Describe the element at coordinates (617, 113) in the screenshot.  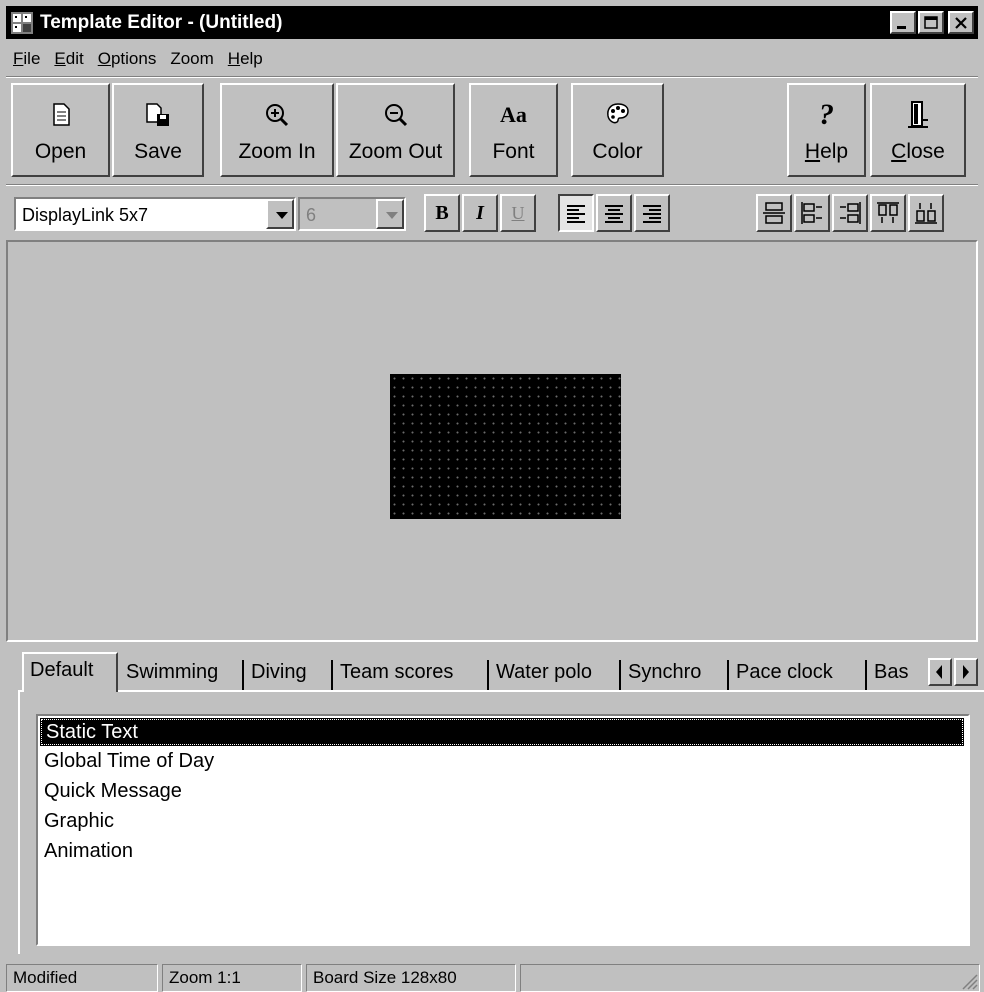
I see `palette-icon` at that location.